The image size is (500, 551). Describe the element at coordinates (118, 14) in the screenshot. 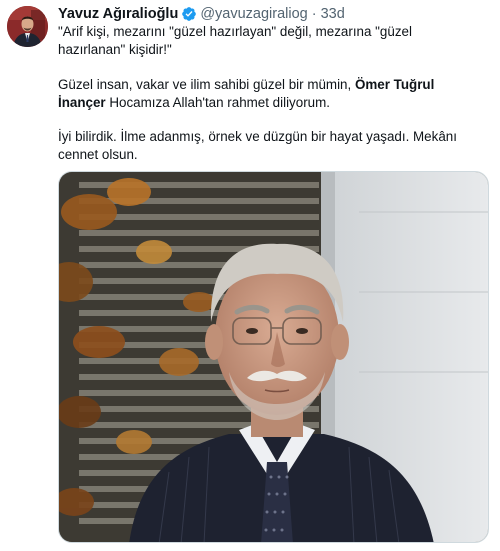

I see `author-name: Yavuz Ağıralioğlu` at that location.